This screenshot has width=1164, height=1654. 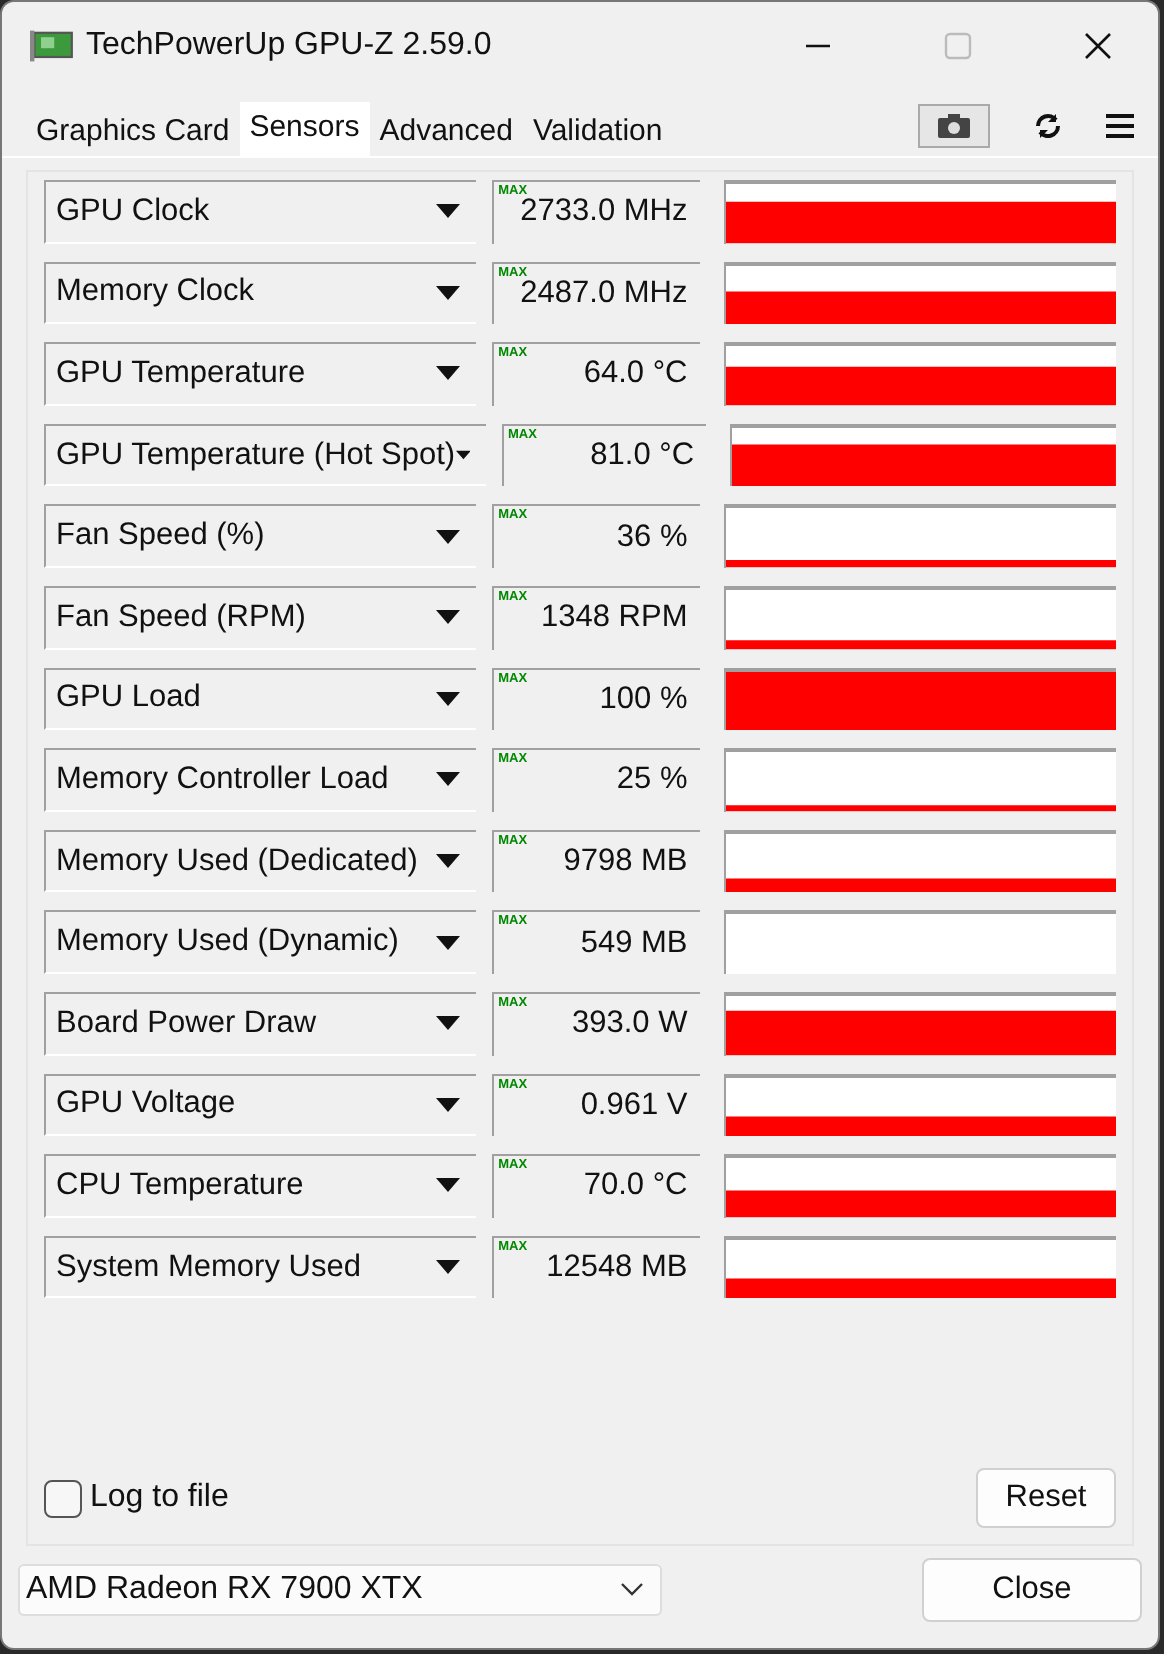 I want to click on tab: Advanced, so click(x=446, y=129).